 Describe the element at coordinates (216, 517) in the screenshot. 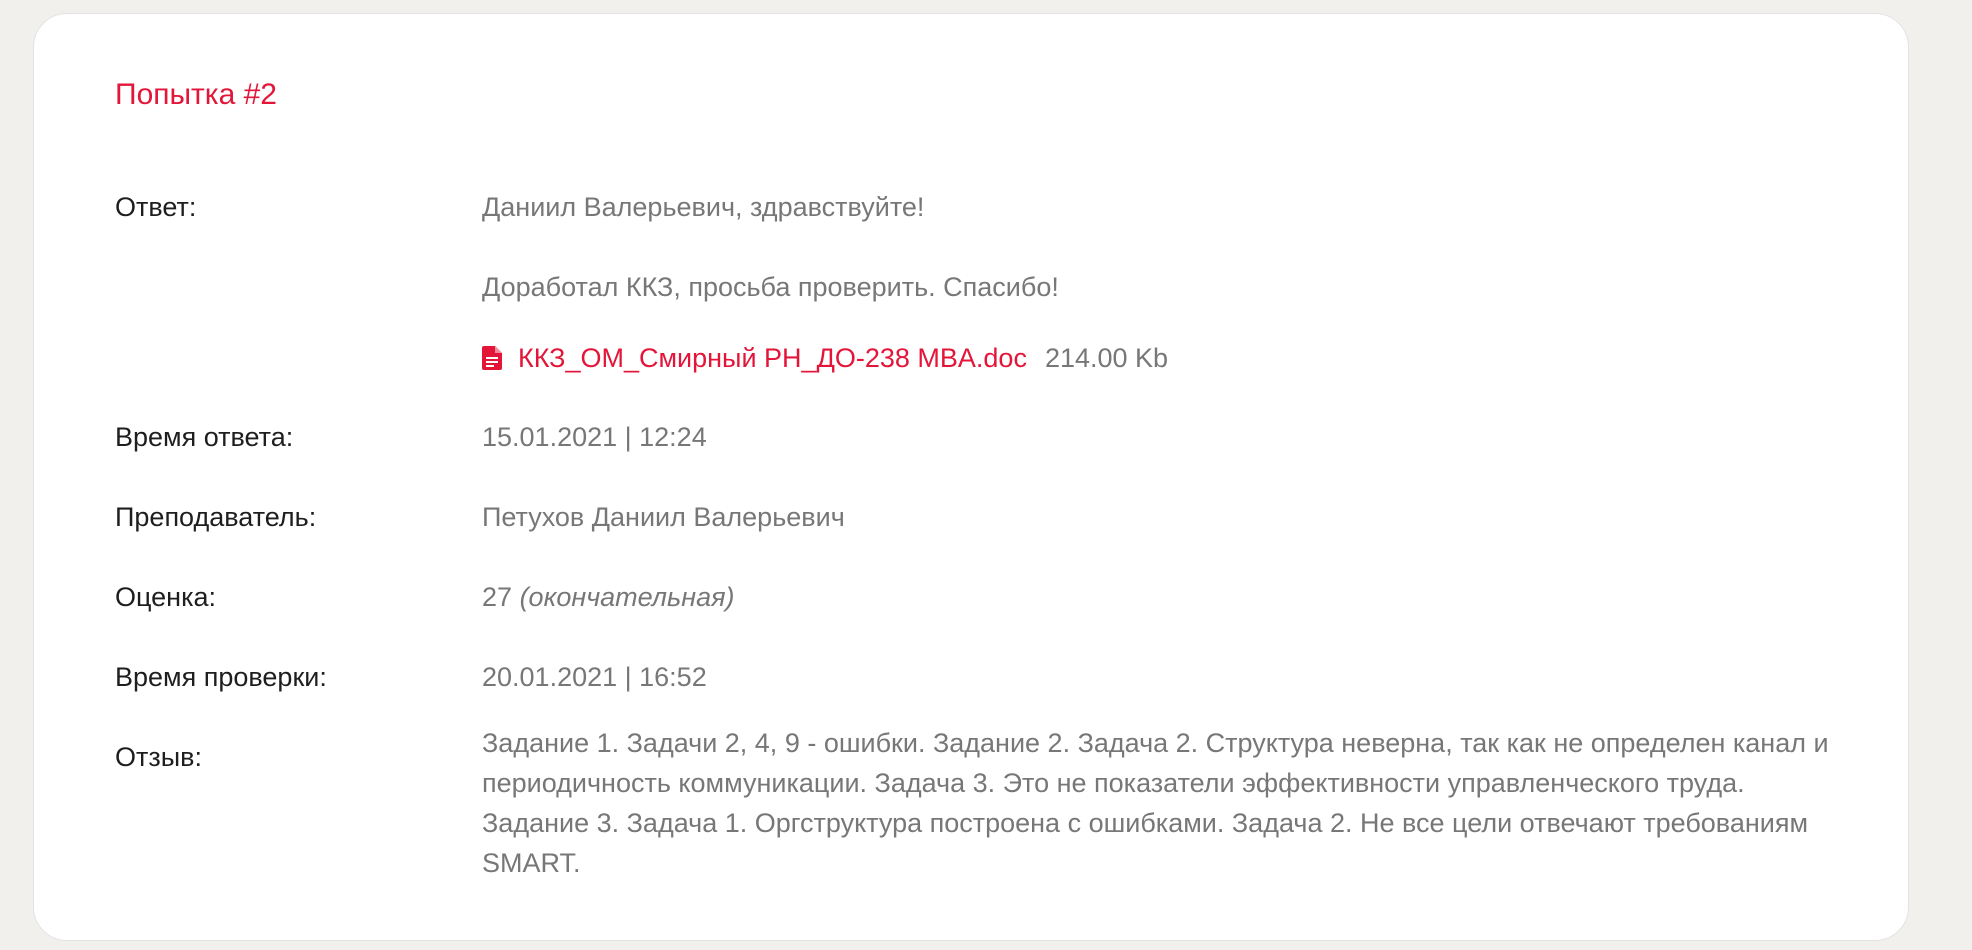

I see `teacher-label: Преподаватель:` at that location.